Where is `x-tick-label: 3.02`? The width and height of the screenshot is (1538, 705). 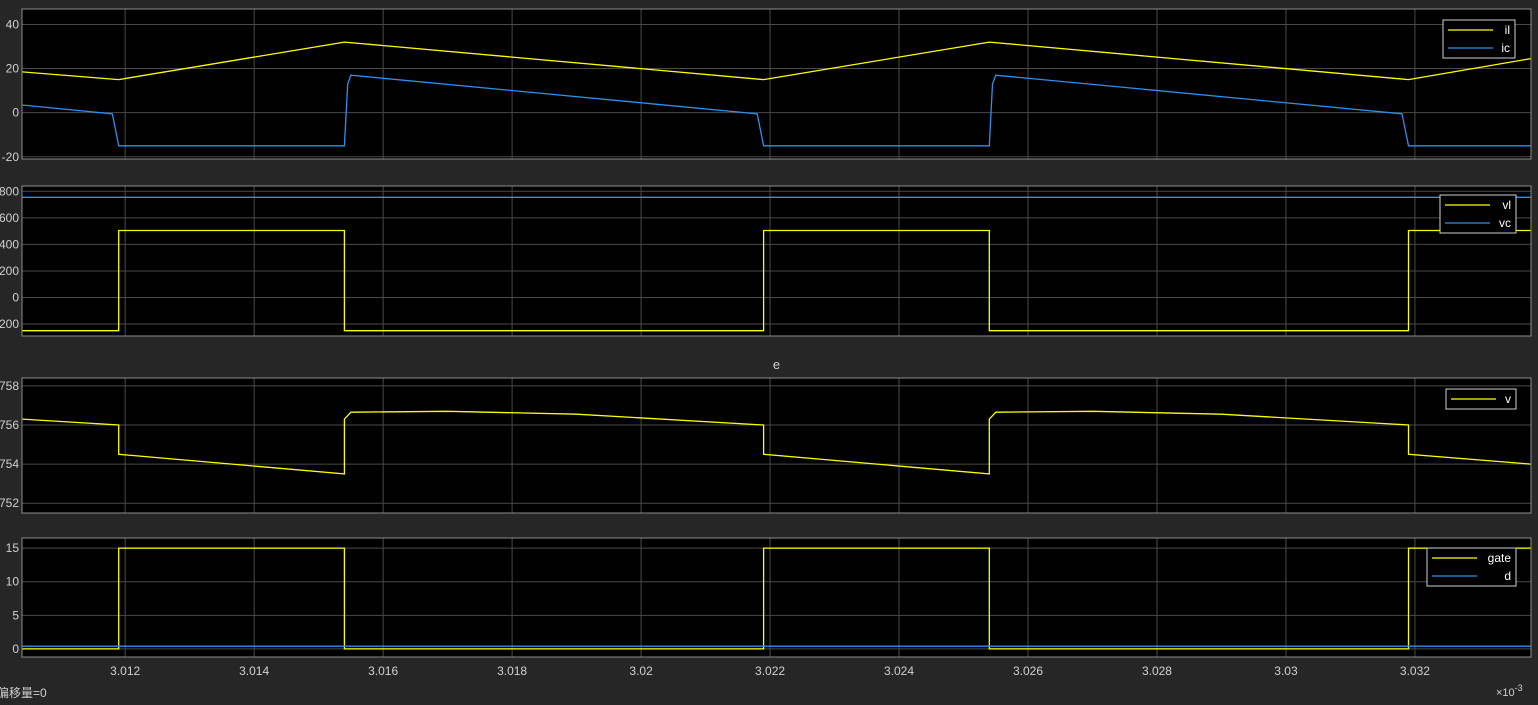
x-tick-label: 3.02 is located at coordinates (641, 671).